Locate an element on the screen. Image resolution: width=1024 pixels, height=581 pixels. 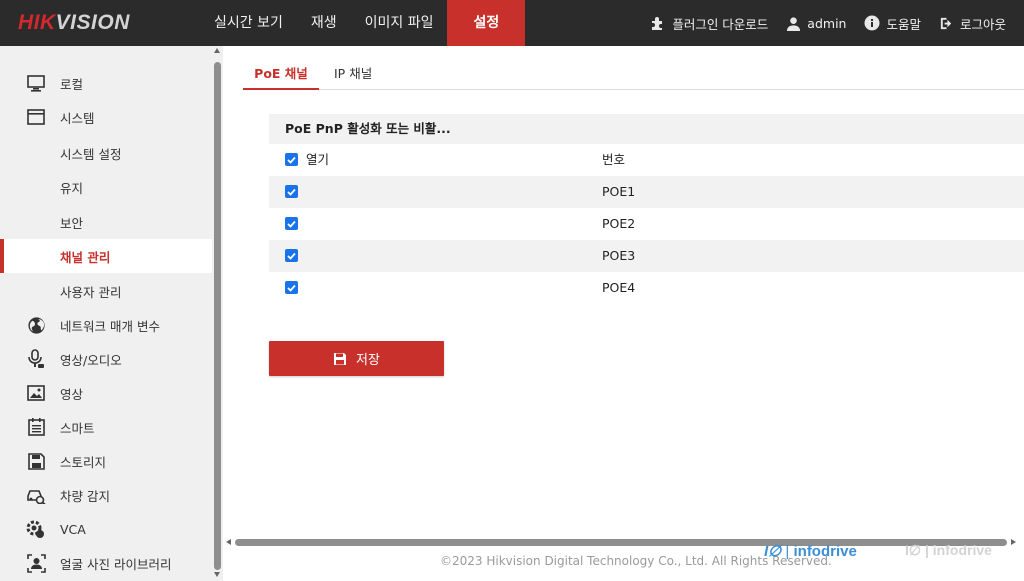
select-all-checkbox is located at coordinates (291, 159).